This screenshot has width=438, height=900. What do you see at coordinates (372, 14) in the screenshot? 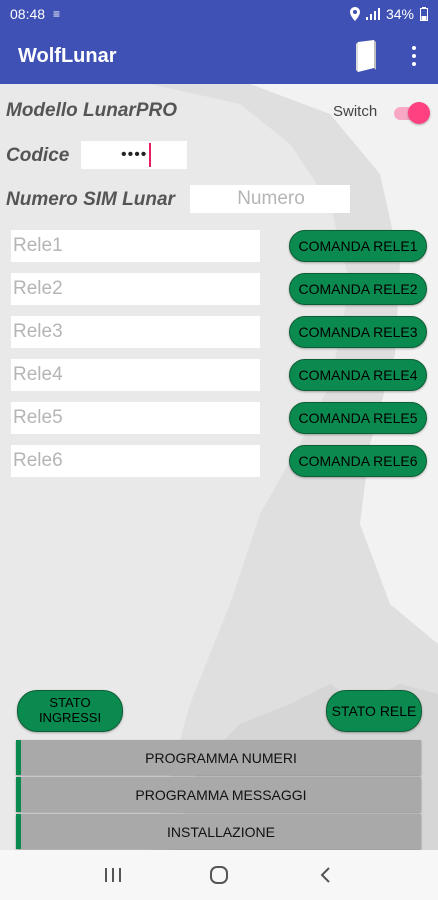
I see `signal-icon` at bounding box center [372, 14].